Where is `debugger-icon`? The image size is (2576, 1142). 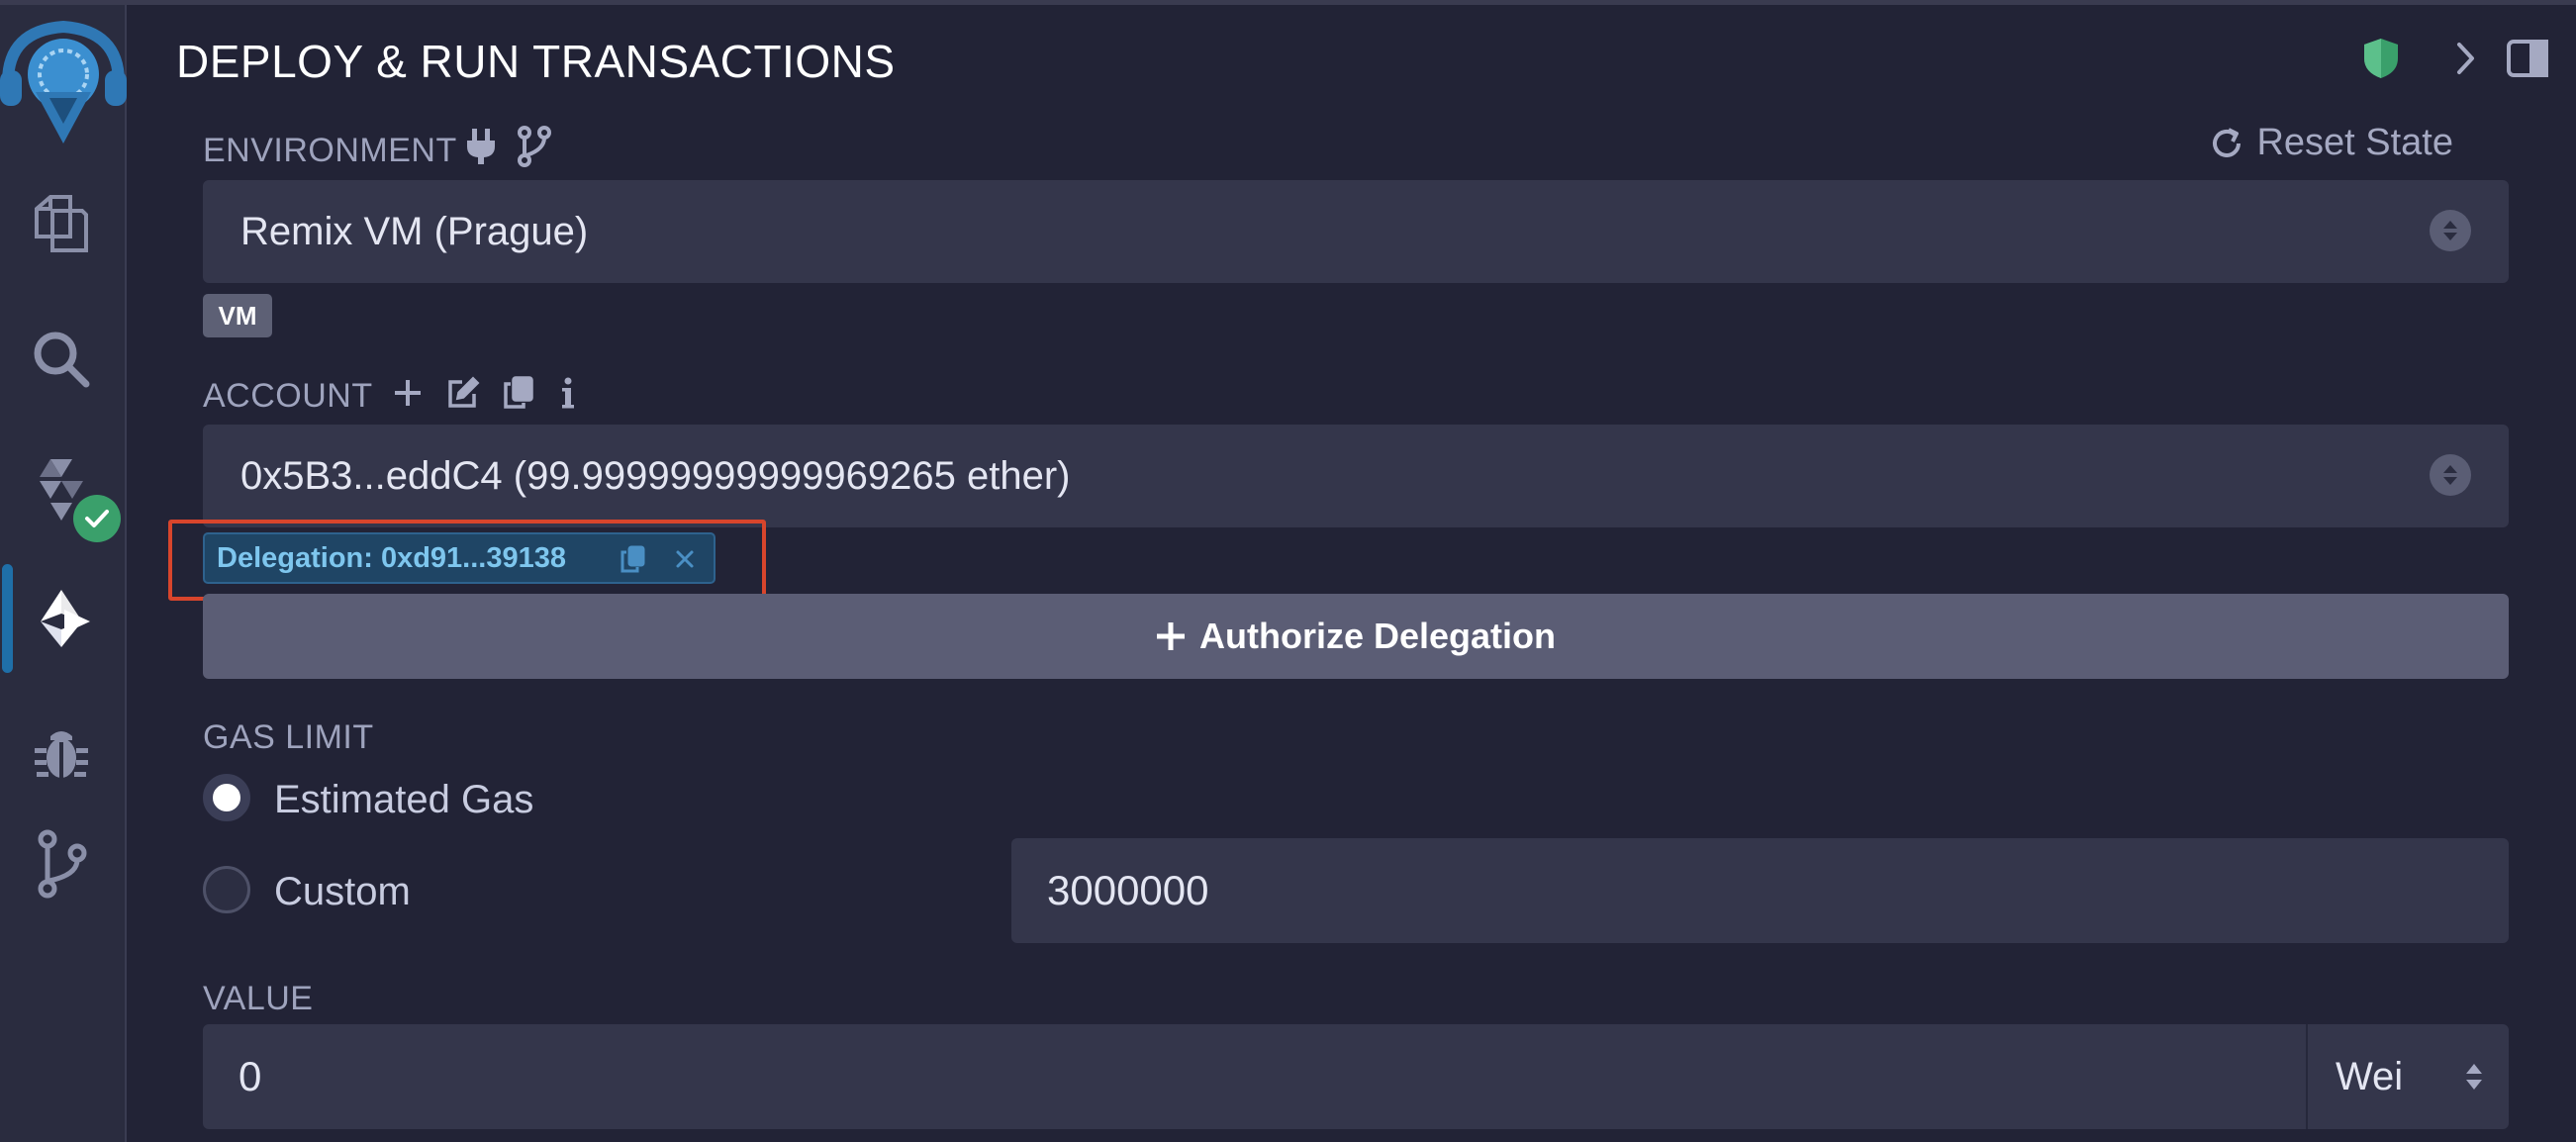 debugger-icon is located at coordinates (61, 753).